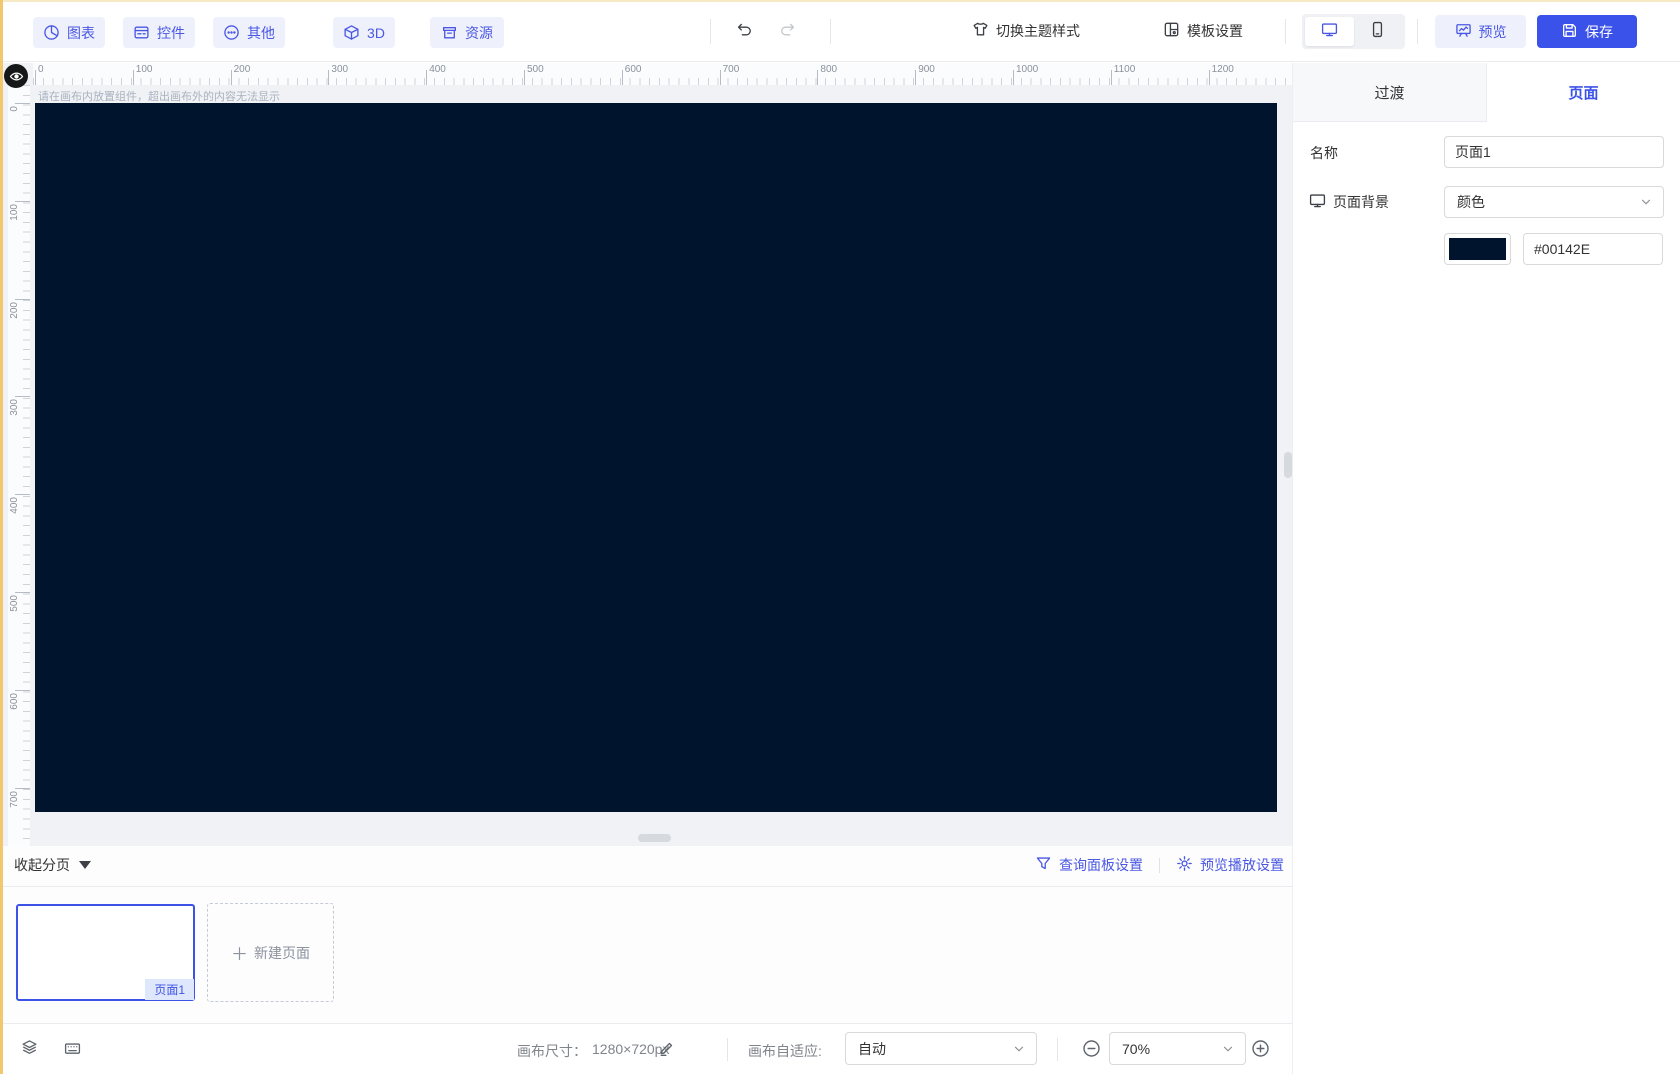 The width and height of the screenshot is (1680, 1074). What do you see at coordinates (249, 32) in the screenshot?
I see `category-button-3: 其他` at bounding box center [249, 32].